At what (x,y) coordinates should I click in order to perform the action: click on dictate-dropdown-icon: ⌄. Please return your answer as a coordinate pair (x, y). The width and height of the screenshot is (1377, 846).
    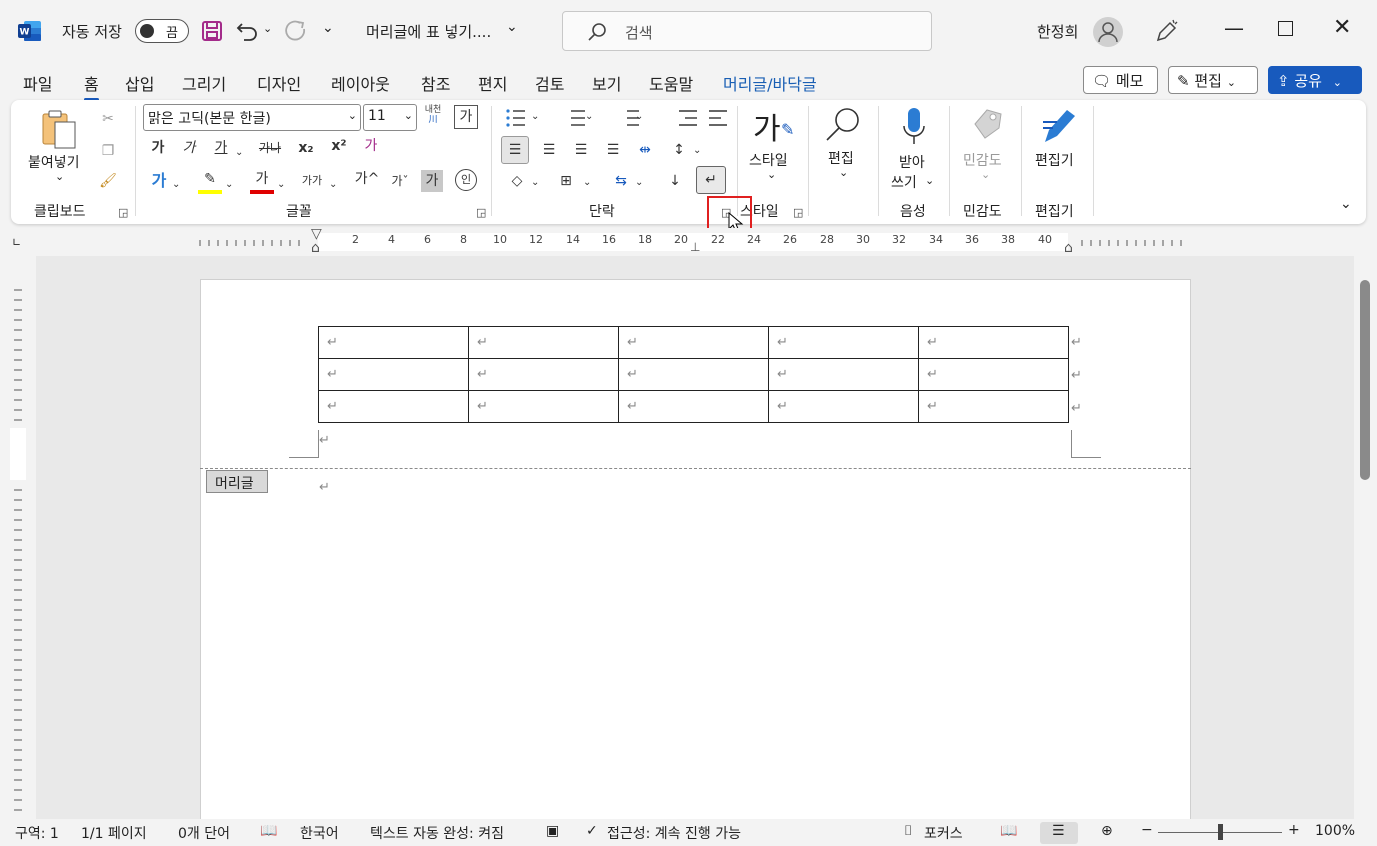
    Looking at the image, I should click on (929, 180).